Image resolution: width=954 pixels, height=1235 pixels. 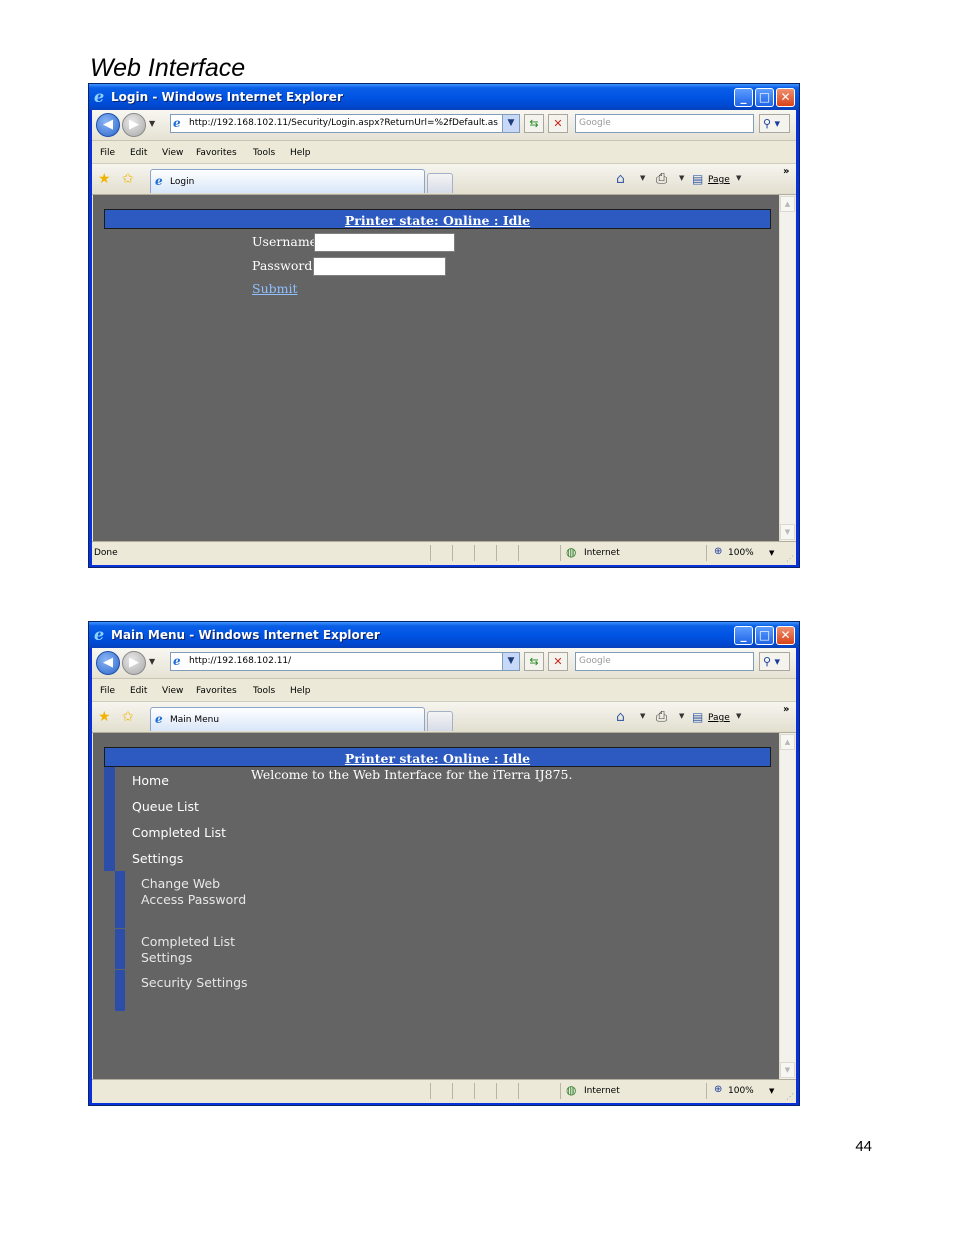 What do you see at coordinates (287, 181) in the screenshot?
I see `tab-login: e Login` at bounding box center [287, 181].